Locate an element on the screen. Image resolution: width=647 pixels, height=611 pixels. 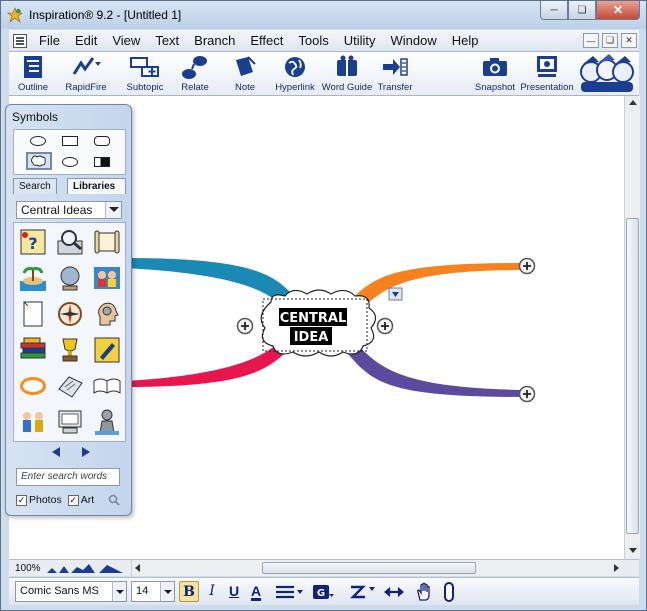
cloud-shape-selected is located at coordinates (39, 161).